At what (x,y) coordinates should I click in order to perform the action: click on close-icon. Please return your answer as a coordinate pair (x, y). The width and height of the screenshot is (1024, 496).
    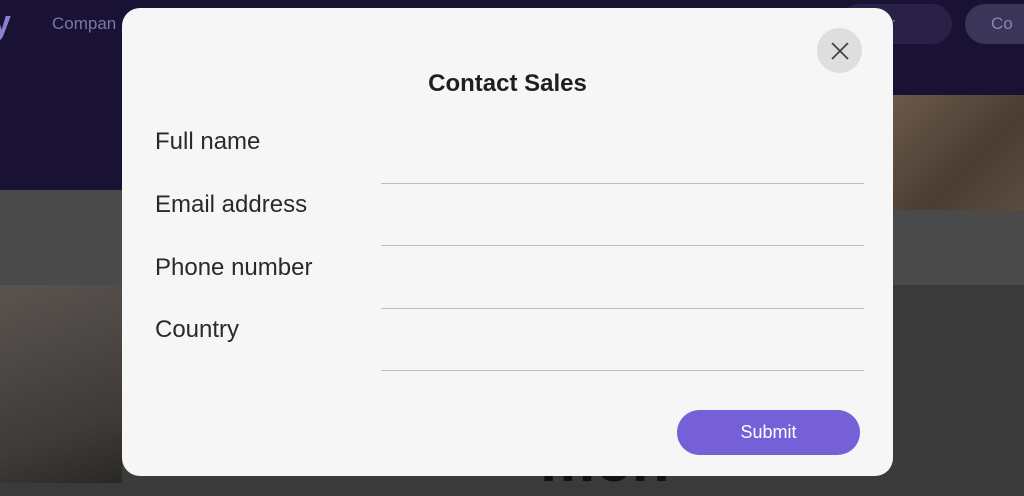
    Looking at the image, I should click on (839, 50).